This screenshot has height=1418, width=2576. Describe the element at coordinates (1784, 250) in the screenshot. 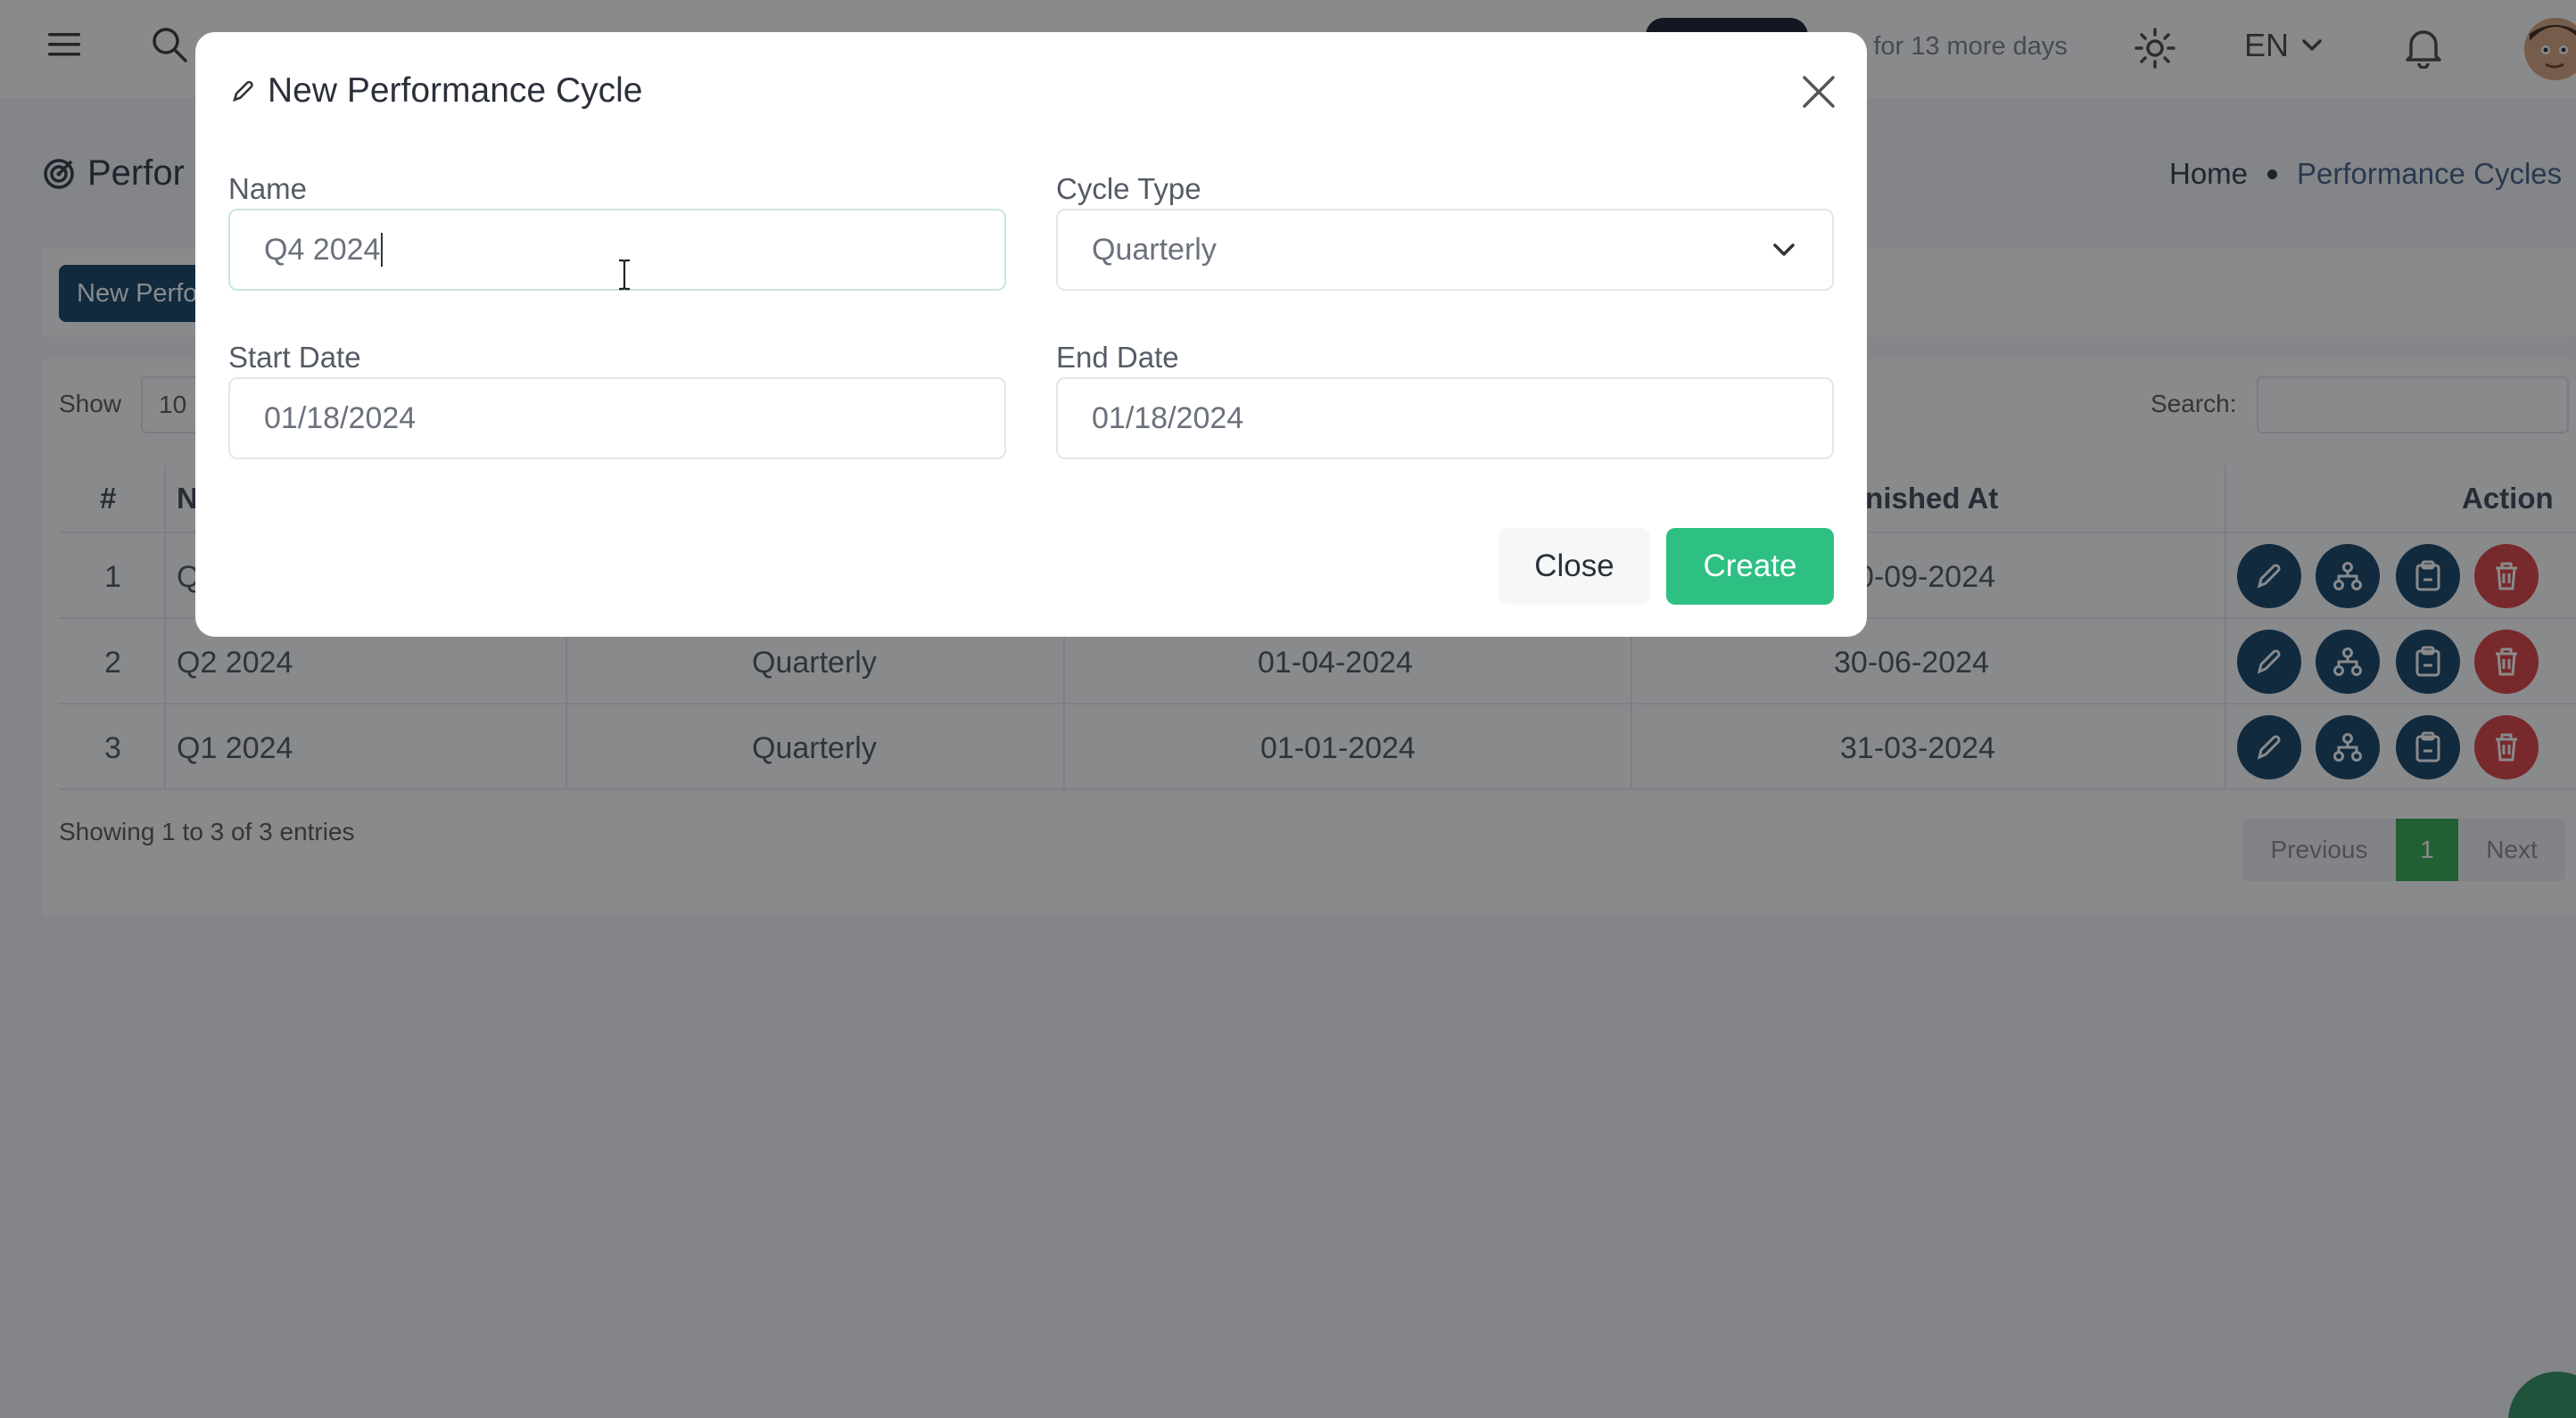

I see `chevron-down-icon` at that location.